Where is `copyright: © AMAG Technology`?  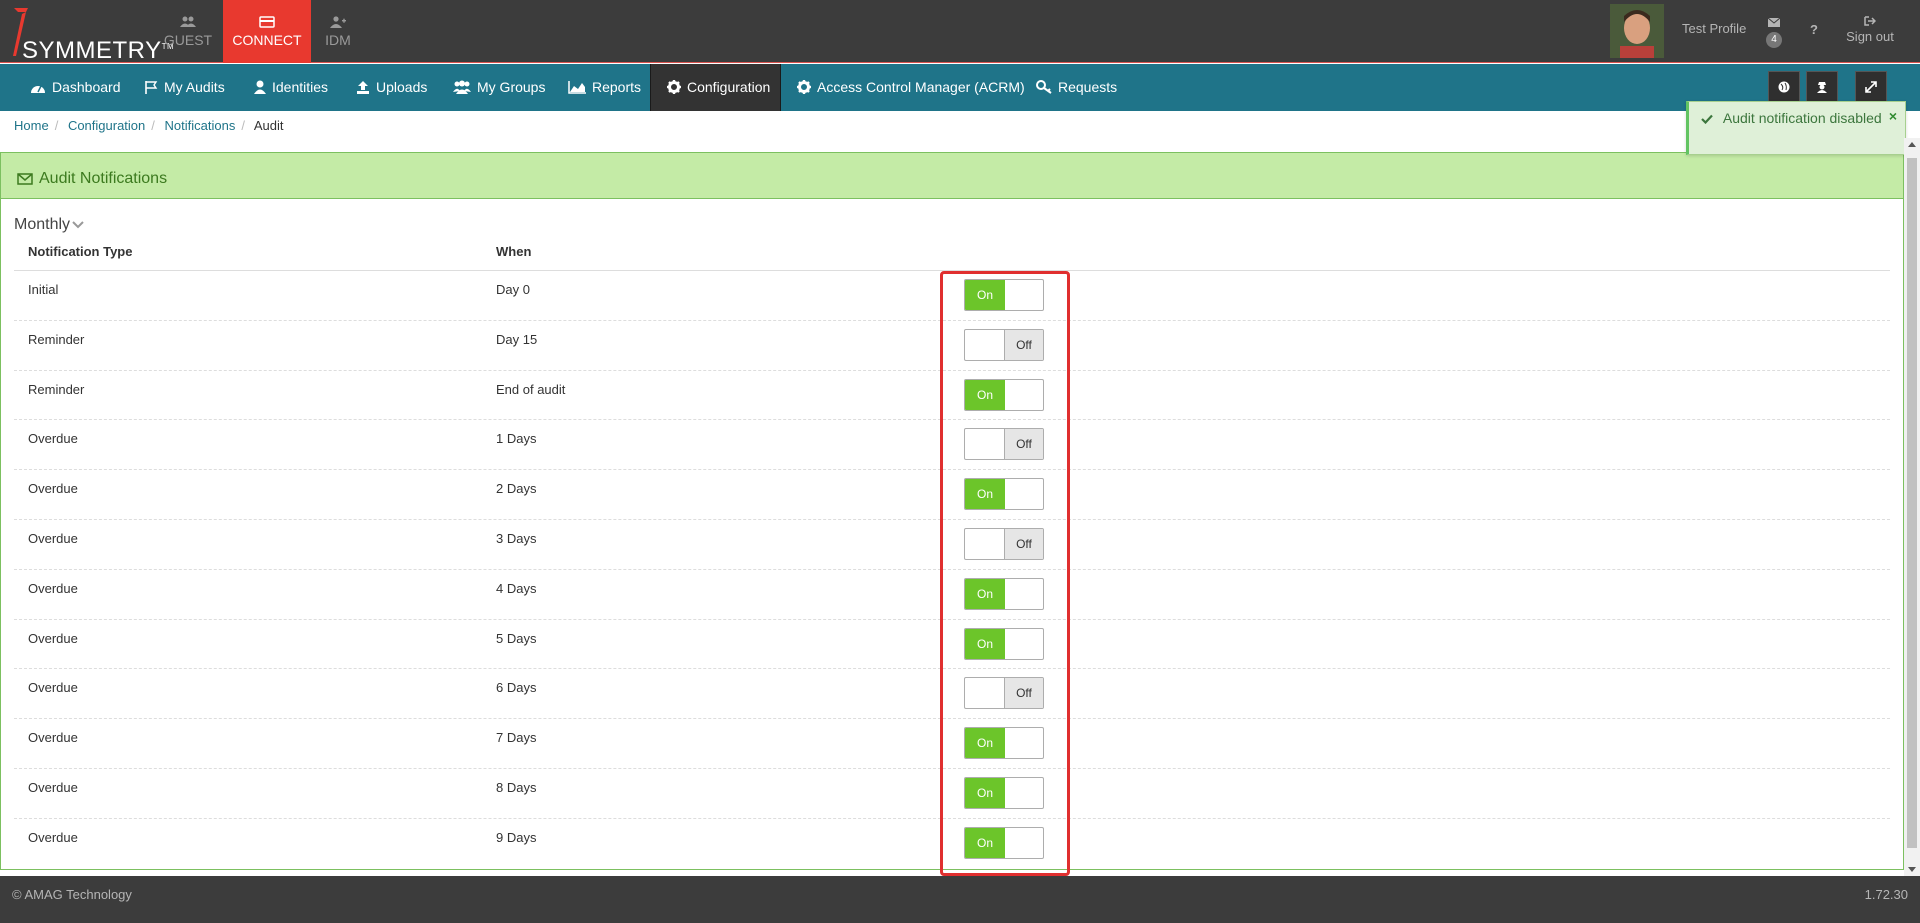 copyright: © AMAG Technology is located at coordinates (72, 894).